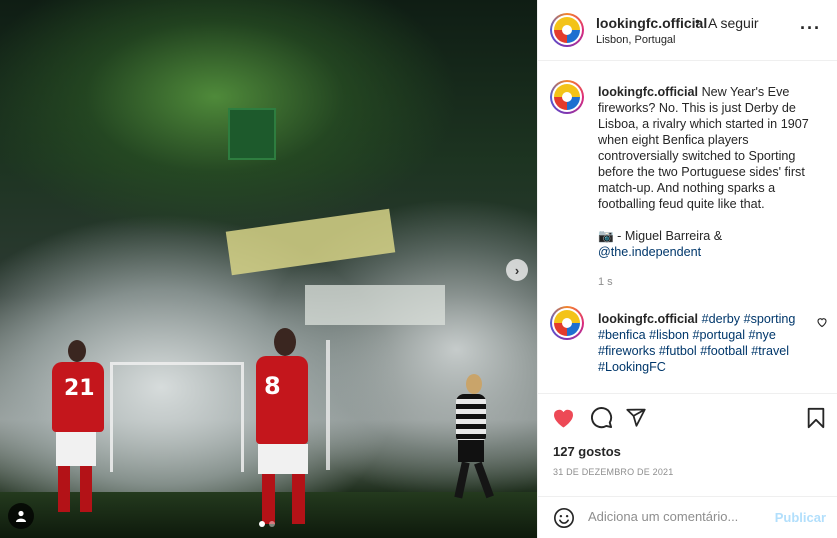  What do you see at coordinates (272, 386) in the screenshot?
I see `jersey-number: 8` at bounding box center [272, 386].